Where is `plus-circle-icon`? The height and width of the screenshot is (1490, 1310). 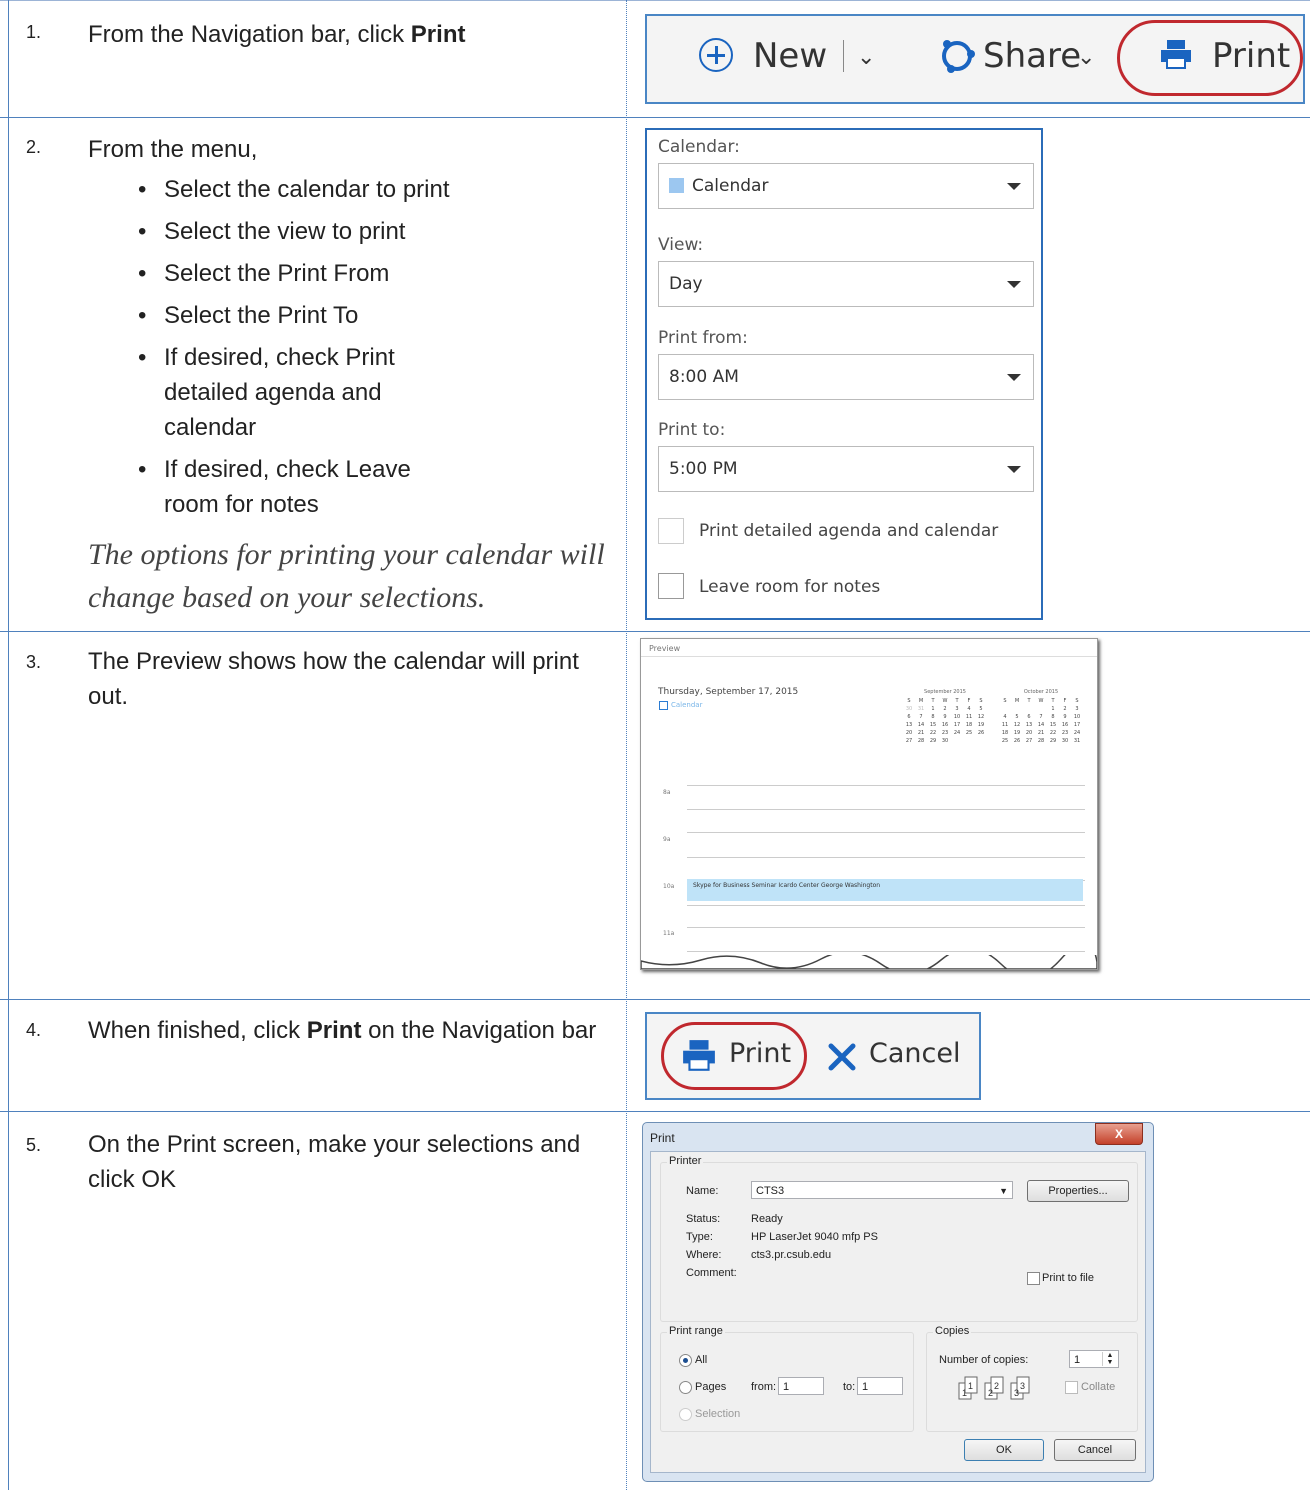 plus-circle-icon is located at coordinates (716, 55).